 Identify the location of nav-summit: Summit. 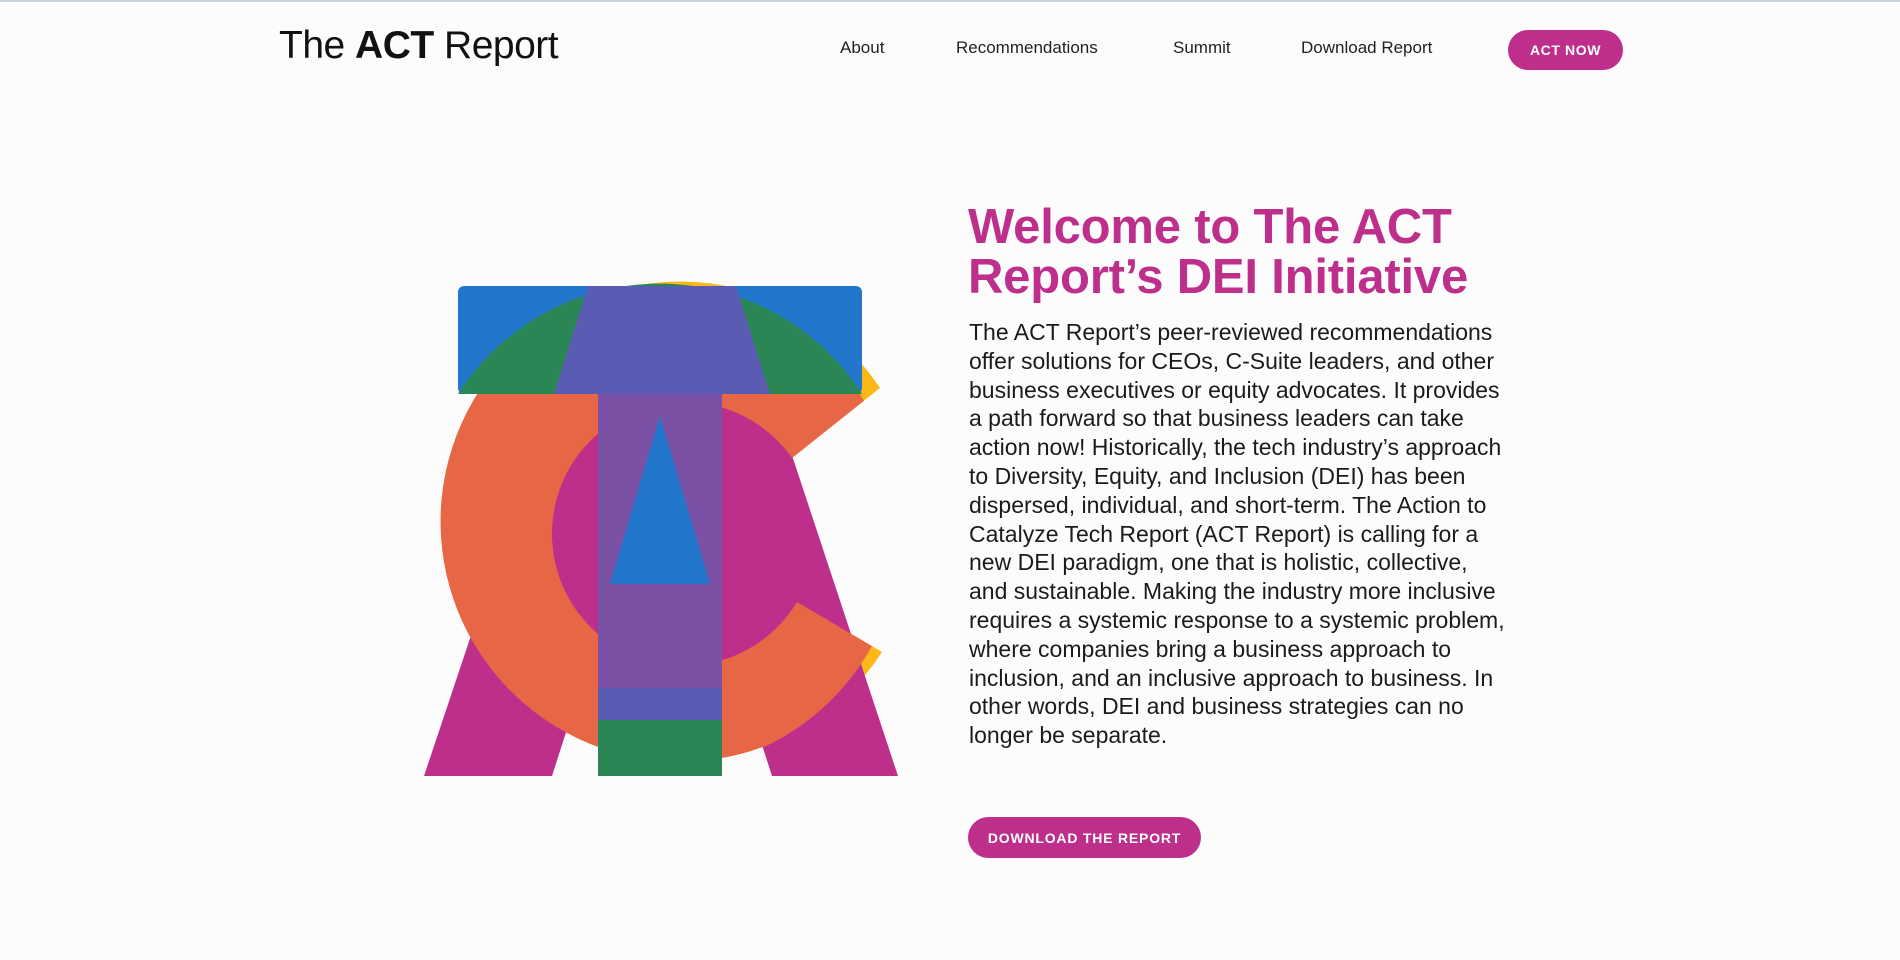
(1202, 48).